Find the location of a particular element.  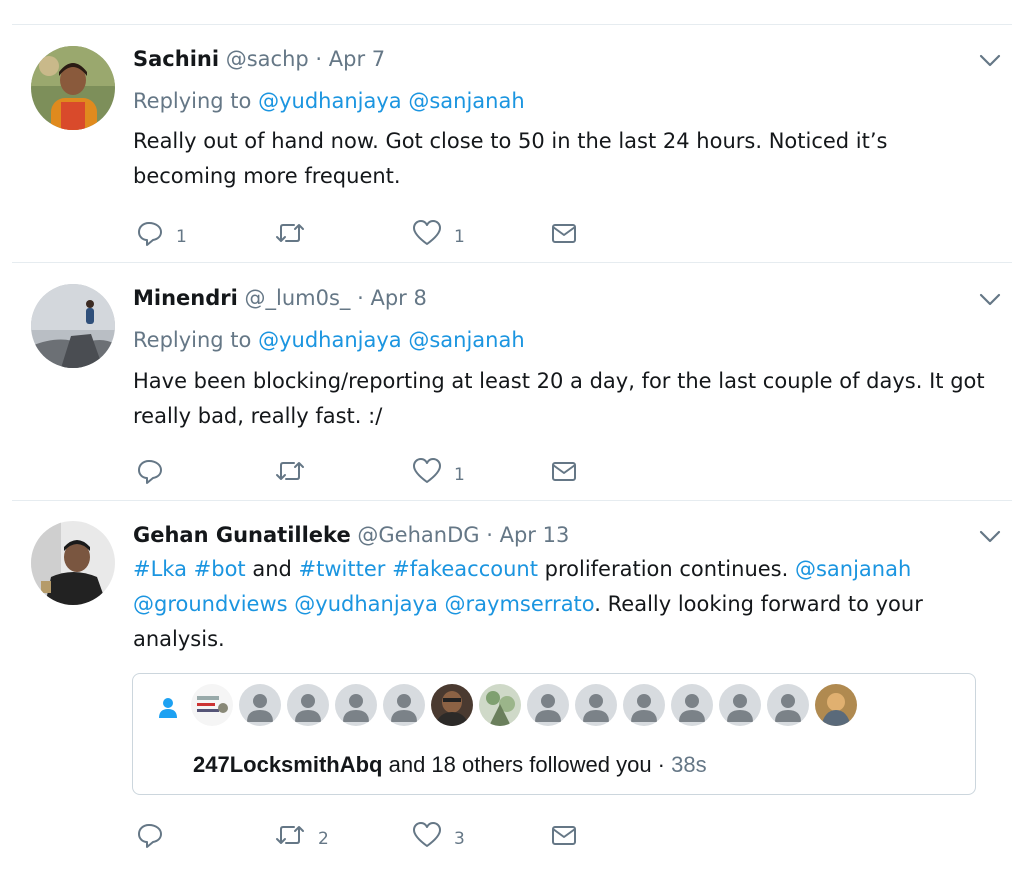

like-button: 3 is located at coordinates (438, 835).